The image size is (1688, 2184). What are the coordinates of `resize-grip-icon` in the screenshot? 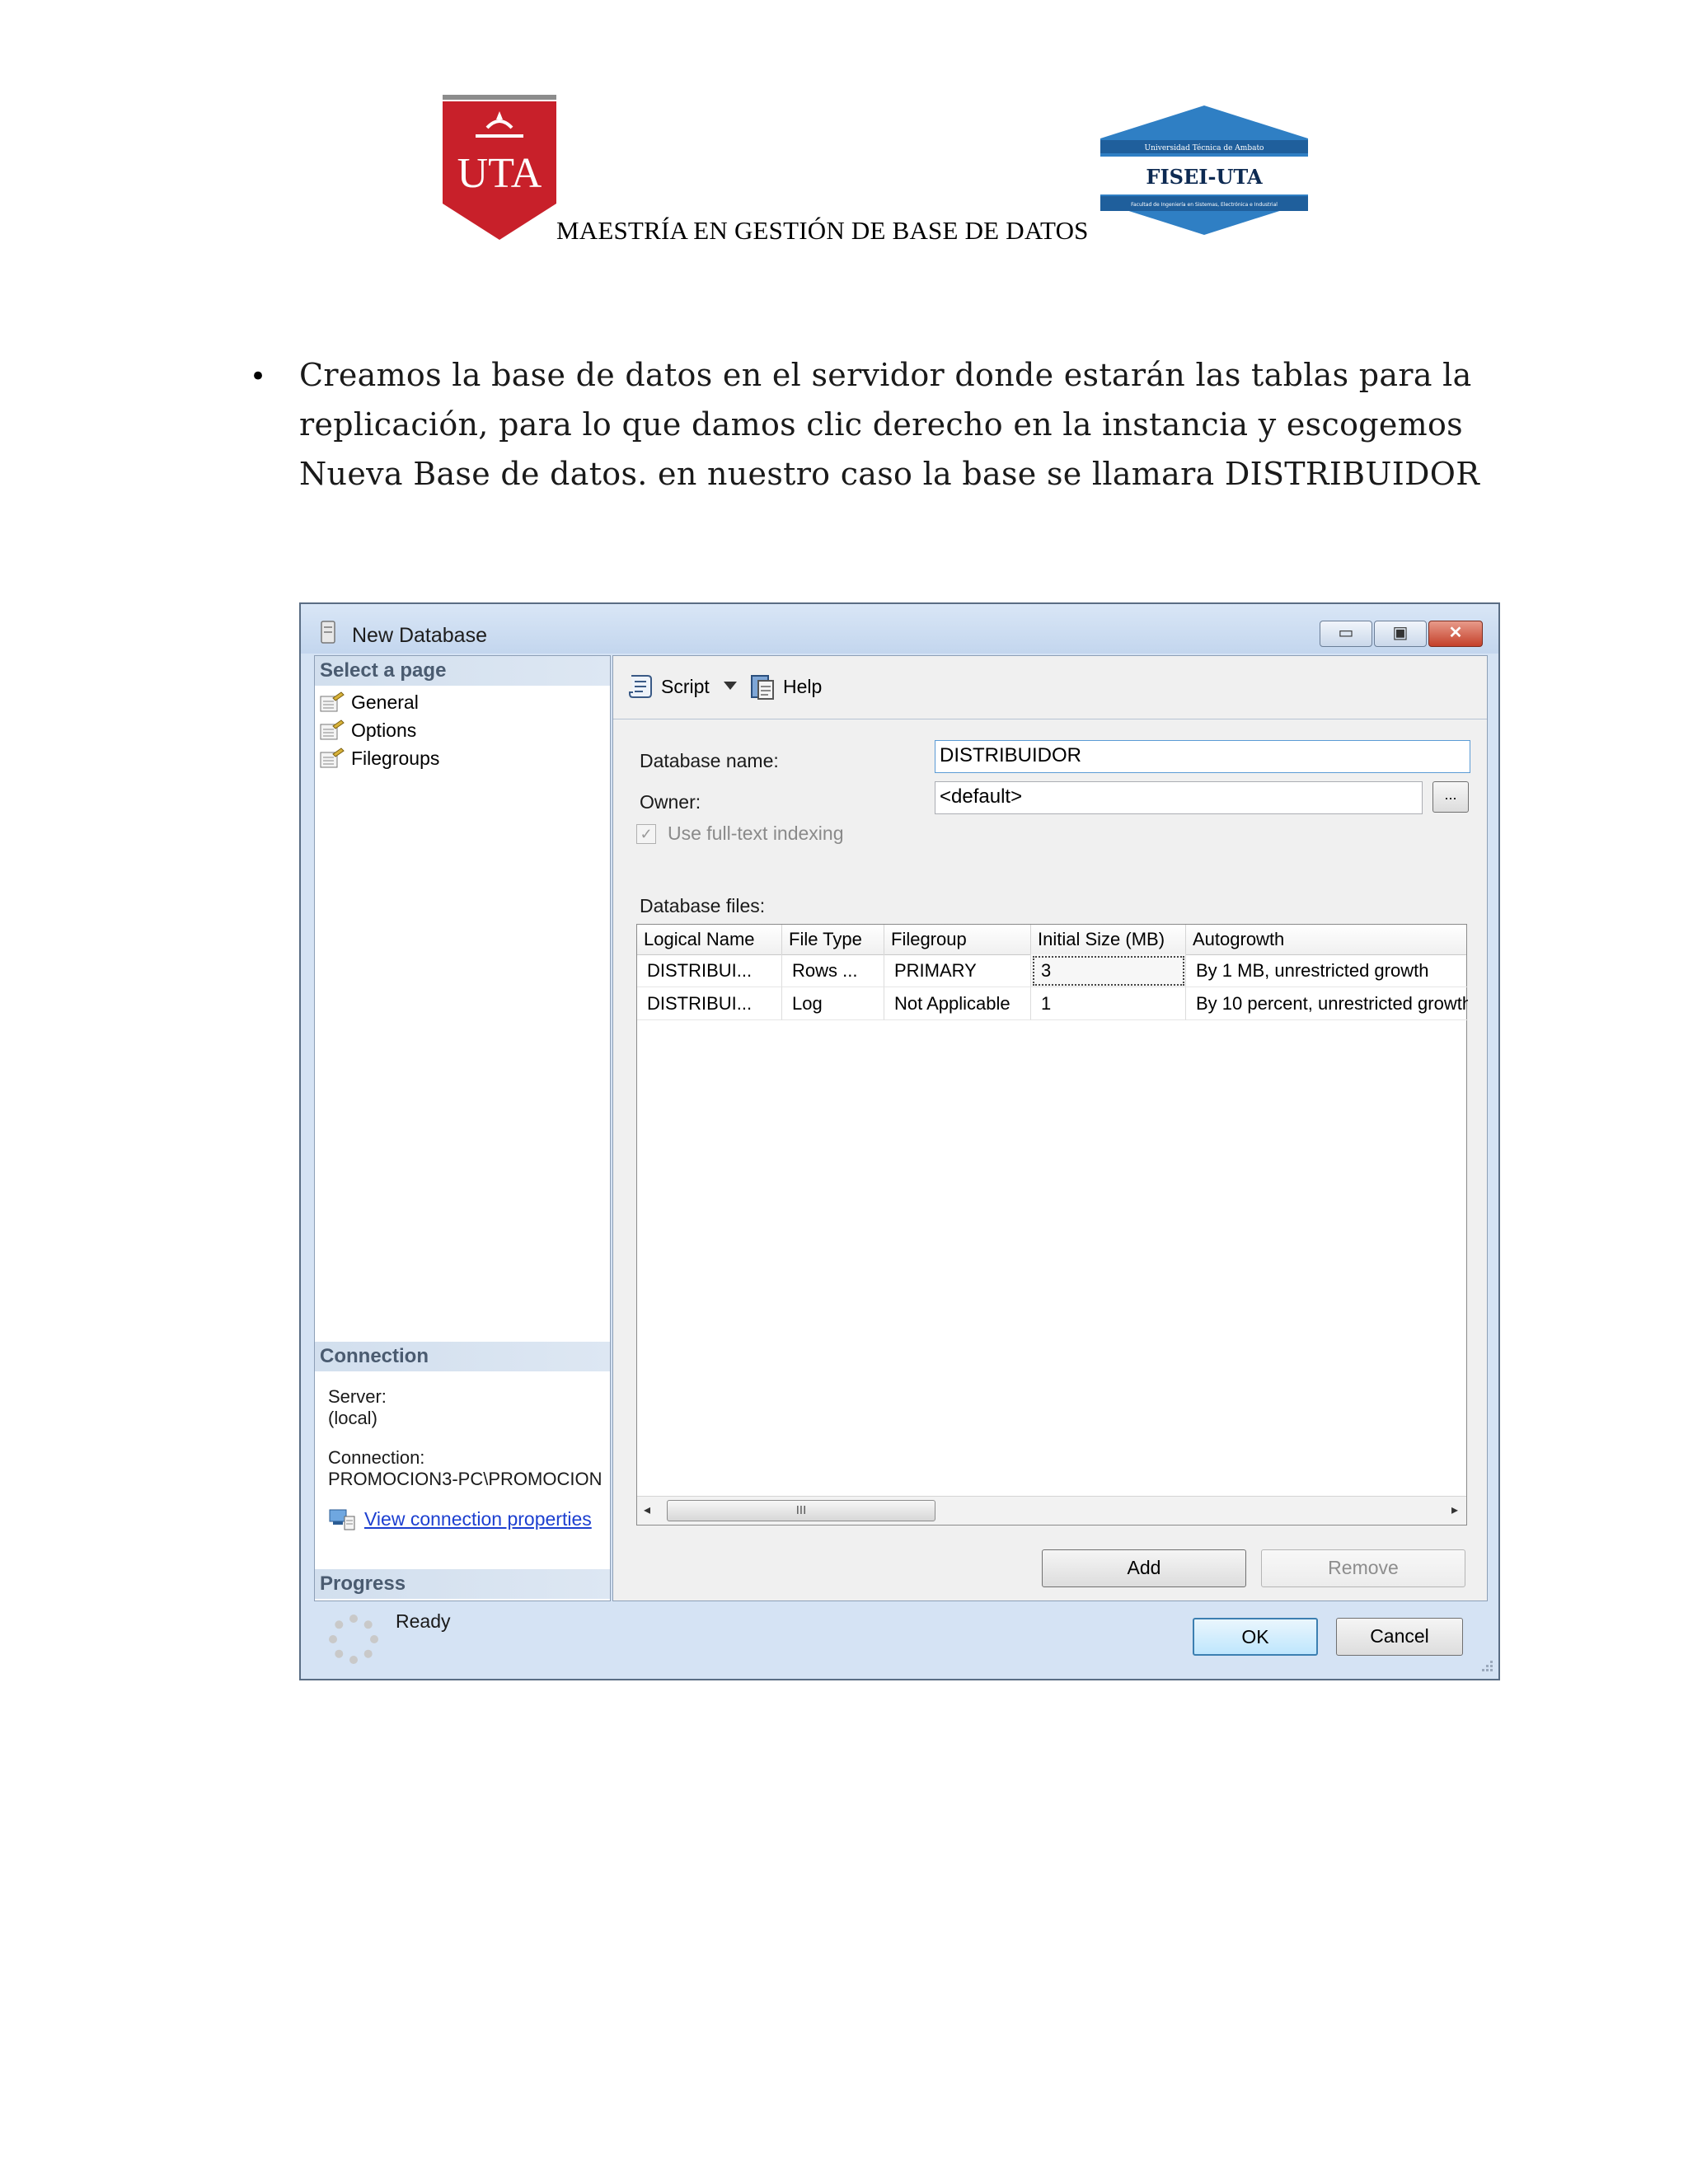 It's located at (1486, 1666).